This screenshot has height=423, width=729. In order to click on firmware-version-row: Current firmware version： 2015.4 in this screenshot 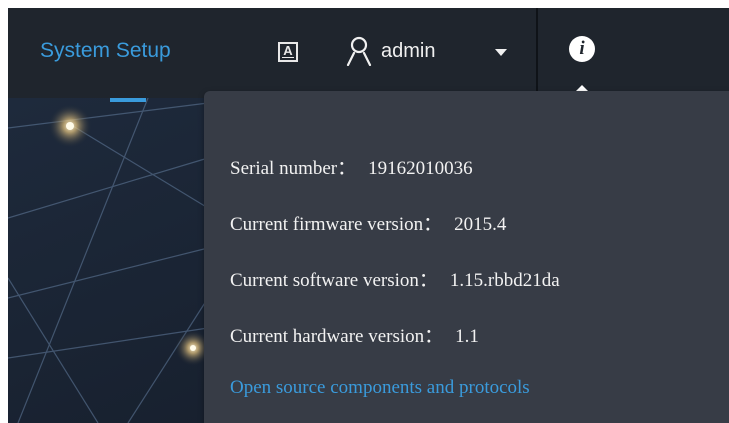, I will do `click(368, 222)`.